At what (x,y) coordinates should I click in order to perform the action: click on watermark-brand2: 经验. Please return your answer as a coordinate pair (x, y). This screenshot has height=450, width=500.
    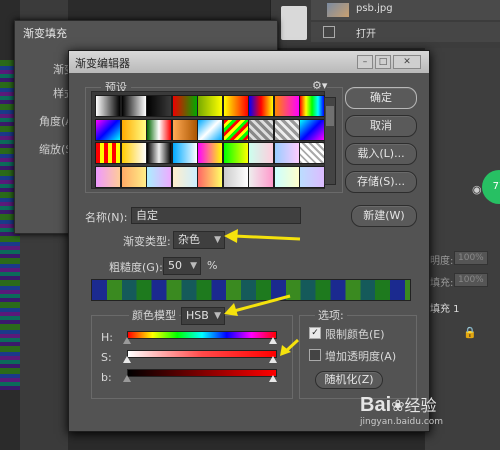
    Looking at the image, I should click on (420, 405).